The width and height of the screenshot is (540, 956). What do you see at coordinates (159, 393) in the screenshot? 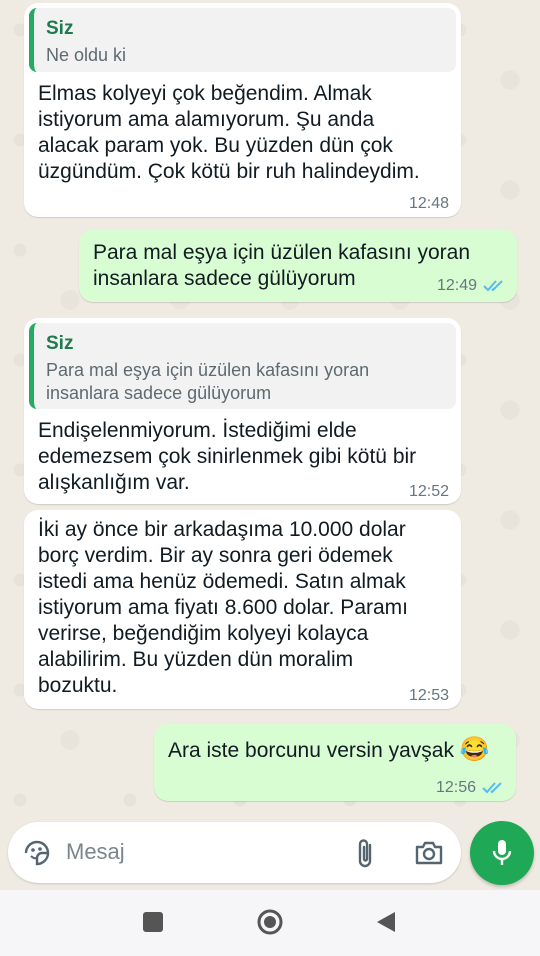
I see `quote-line: insanlara sadece gülüyorum` at bounding box center [159, 393].